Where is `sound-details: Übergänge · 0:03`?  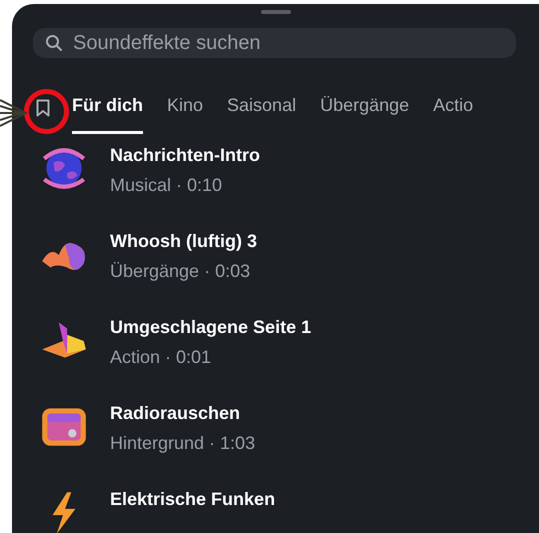
sound-details: Übergänge · 0:03 is located at coordinates (181, 271).